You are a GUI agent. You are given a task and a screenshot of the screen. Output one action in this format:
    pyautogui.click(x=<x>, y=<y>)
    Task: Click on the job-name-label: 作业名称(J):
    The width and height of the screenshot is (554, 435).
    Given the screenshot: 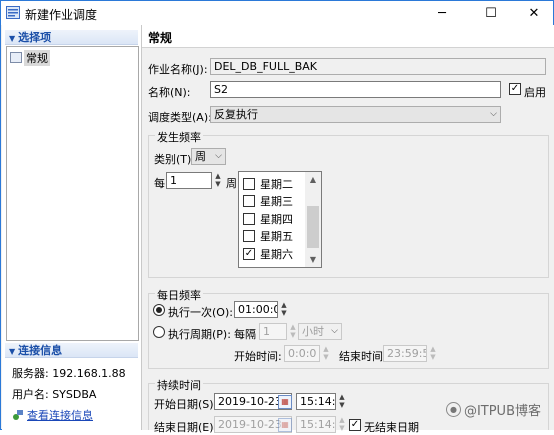 What is the action you would take?
    pyautogui.click(x=178, y=69)
    